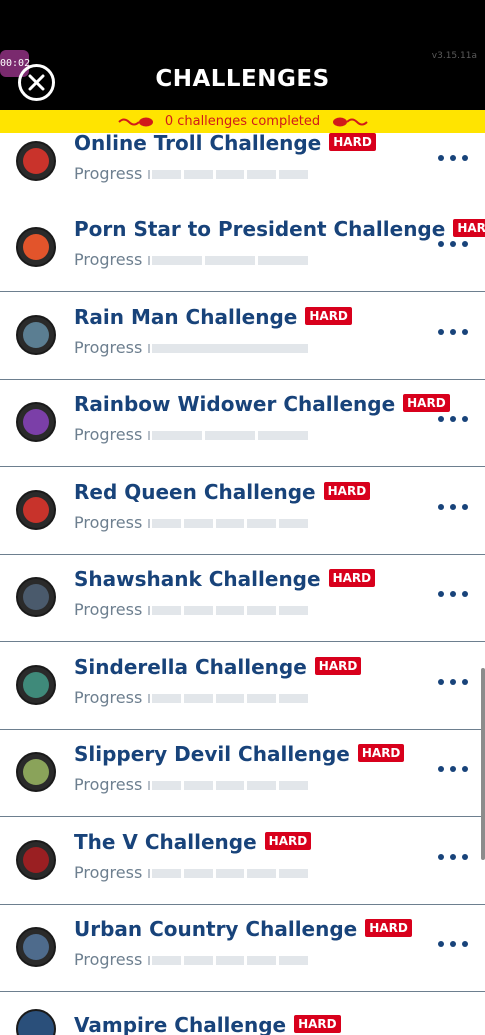 This screenshot has width=485, height=1035. What do you see at coordinates (242, 168) in the screenshot?
I see `challenge-row: Online Troll Challenge HARD Progress` at bounding box center [242, 168].